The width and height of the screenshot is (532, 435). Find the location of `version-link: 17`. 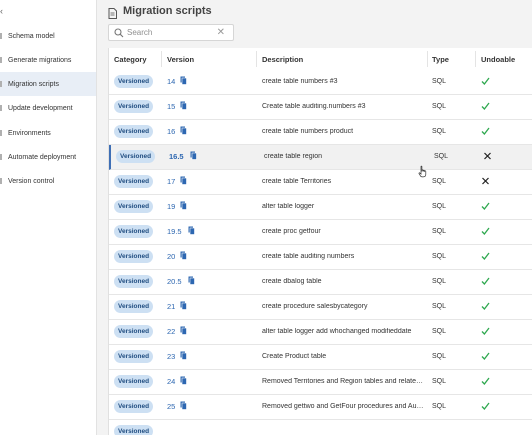

version-link: 17 is located at coordinates (171, 181).